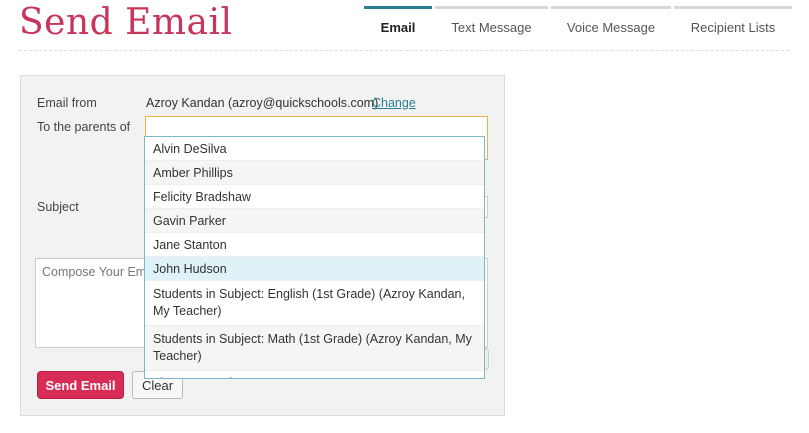 The height and width of the screenshot is (433, 809). Describe the element at coordinates (404, 50) in the screenshot. I see `header-divider` at that location.